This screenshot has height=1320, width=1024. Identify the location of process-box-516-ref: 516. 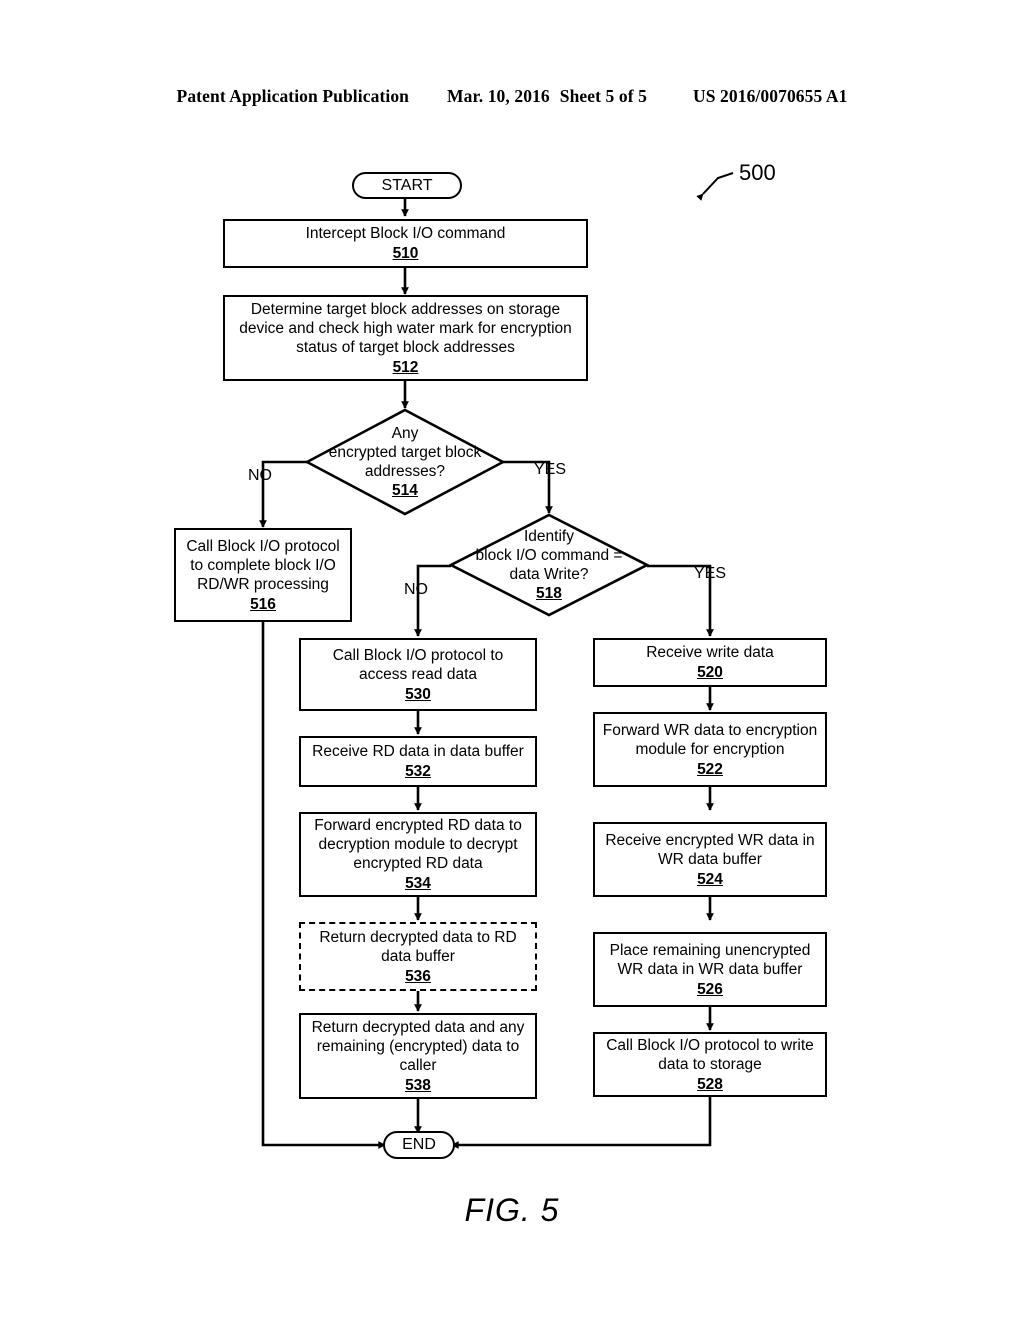
(263, 604).